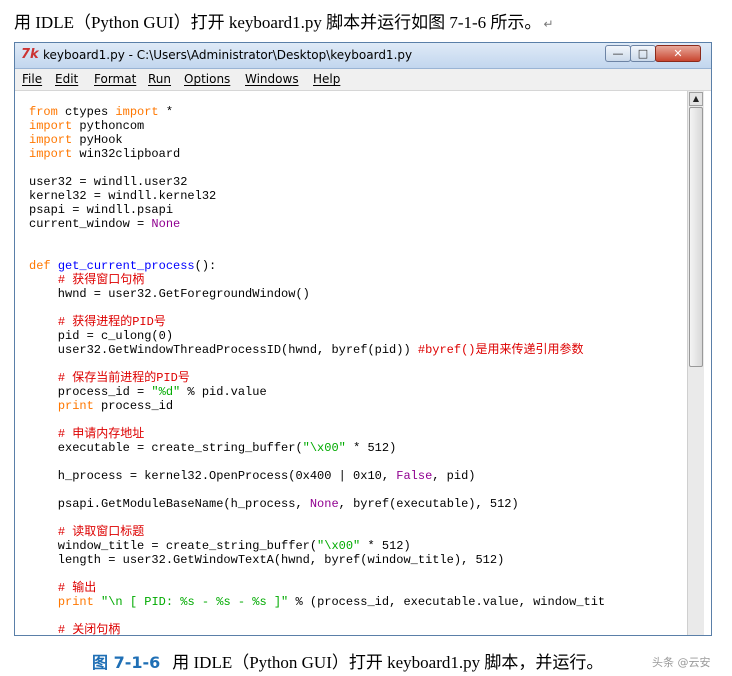  Describe the element at coordinates (195, 602) in the screenshot. I see `code-token-st: "\n [ PID: %s - %s - %s ]"` at that location.